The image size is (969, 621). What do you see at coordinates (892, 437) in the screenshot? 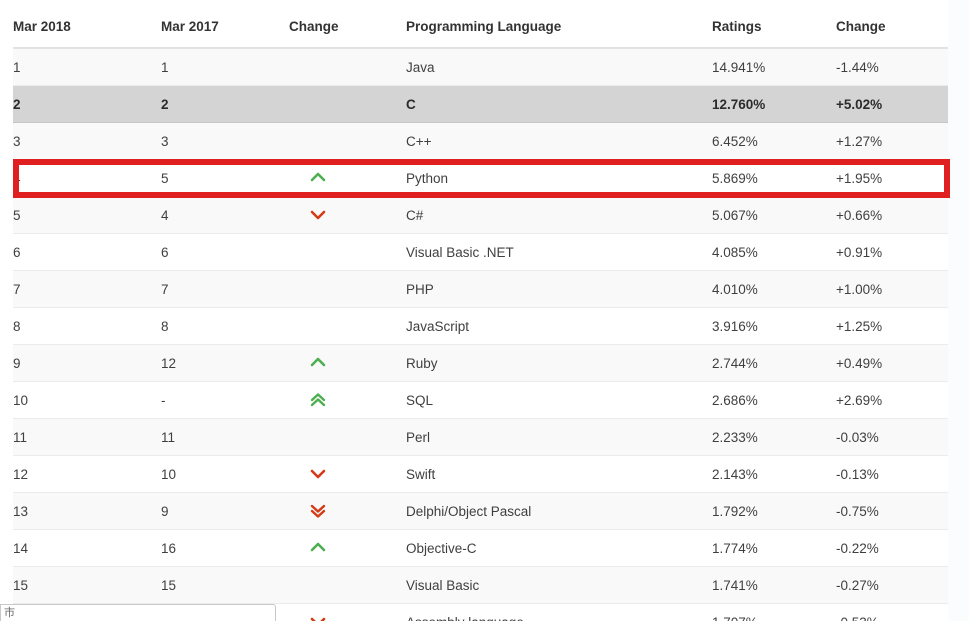
I see `cell-ratings-change: -0.03%` at bounding box center [892, 437].